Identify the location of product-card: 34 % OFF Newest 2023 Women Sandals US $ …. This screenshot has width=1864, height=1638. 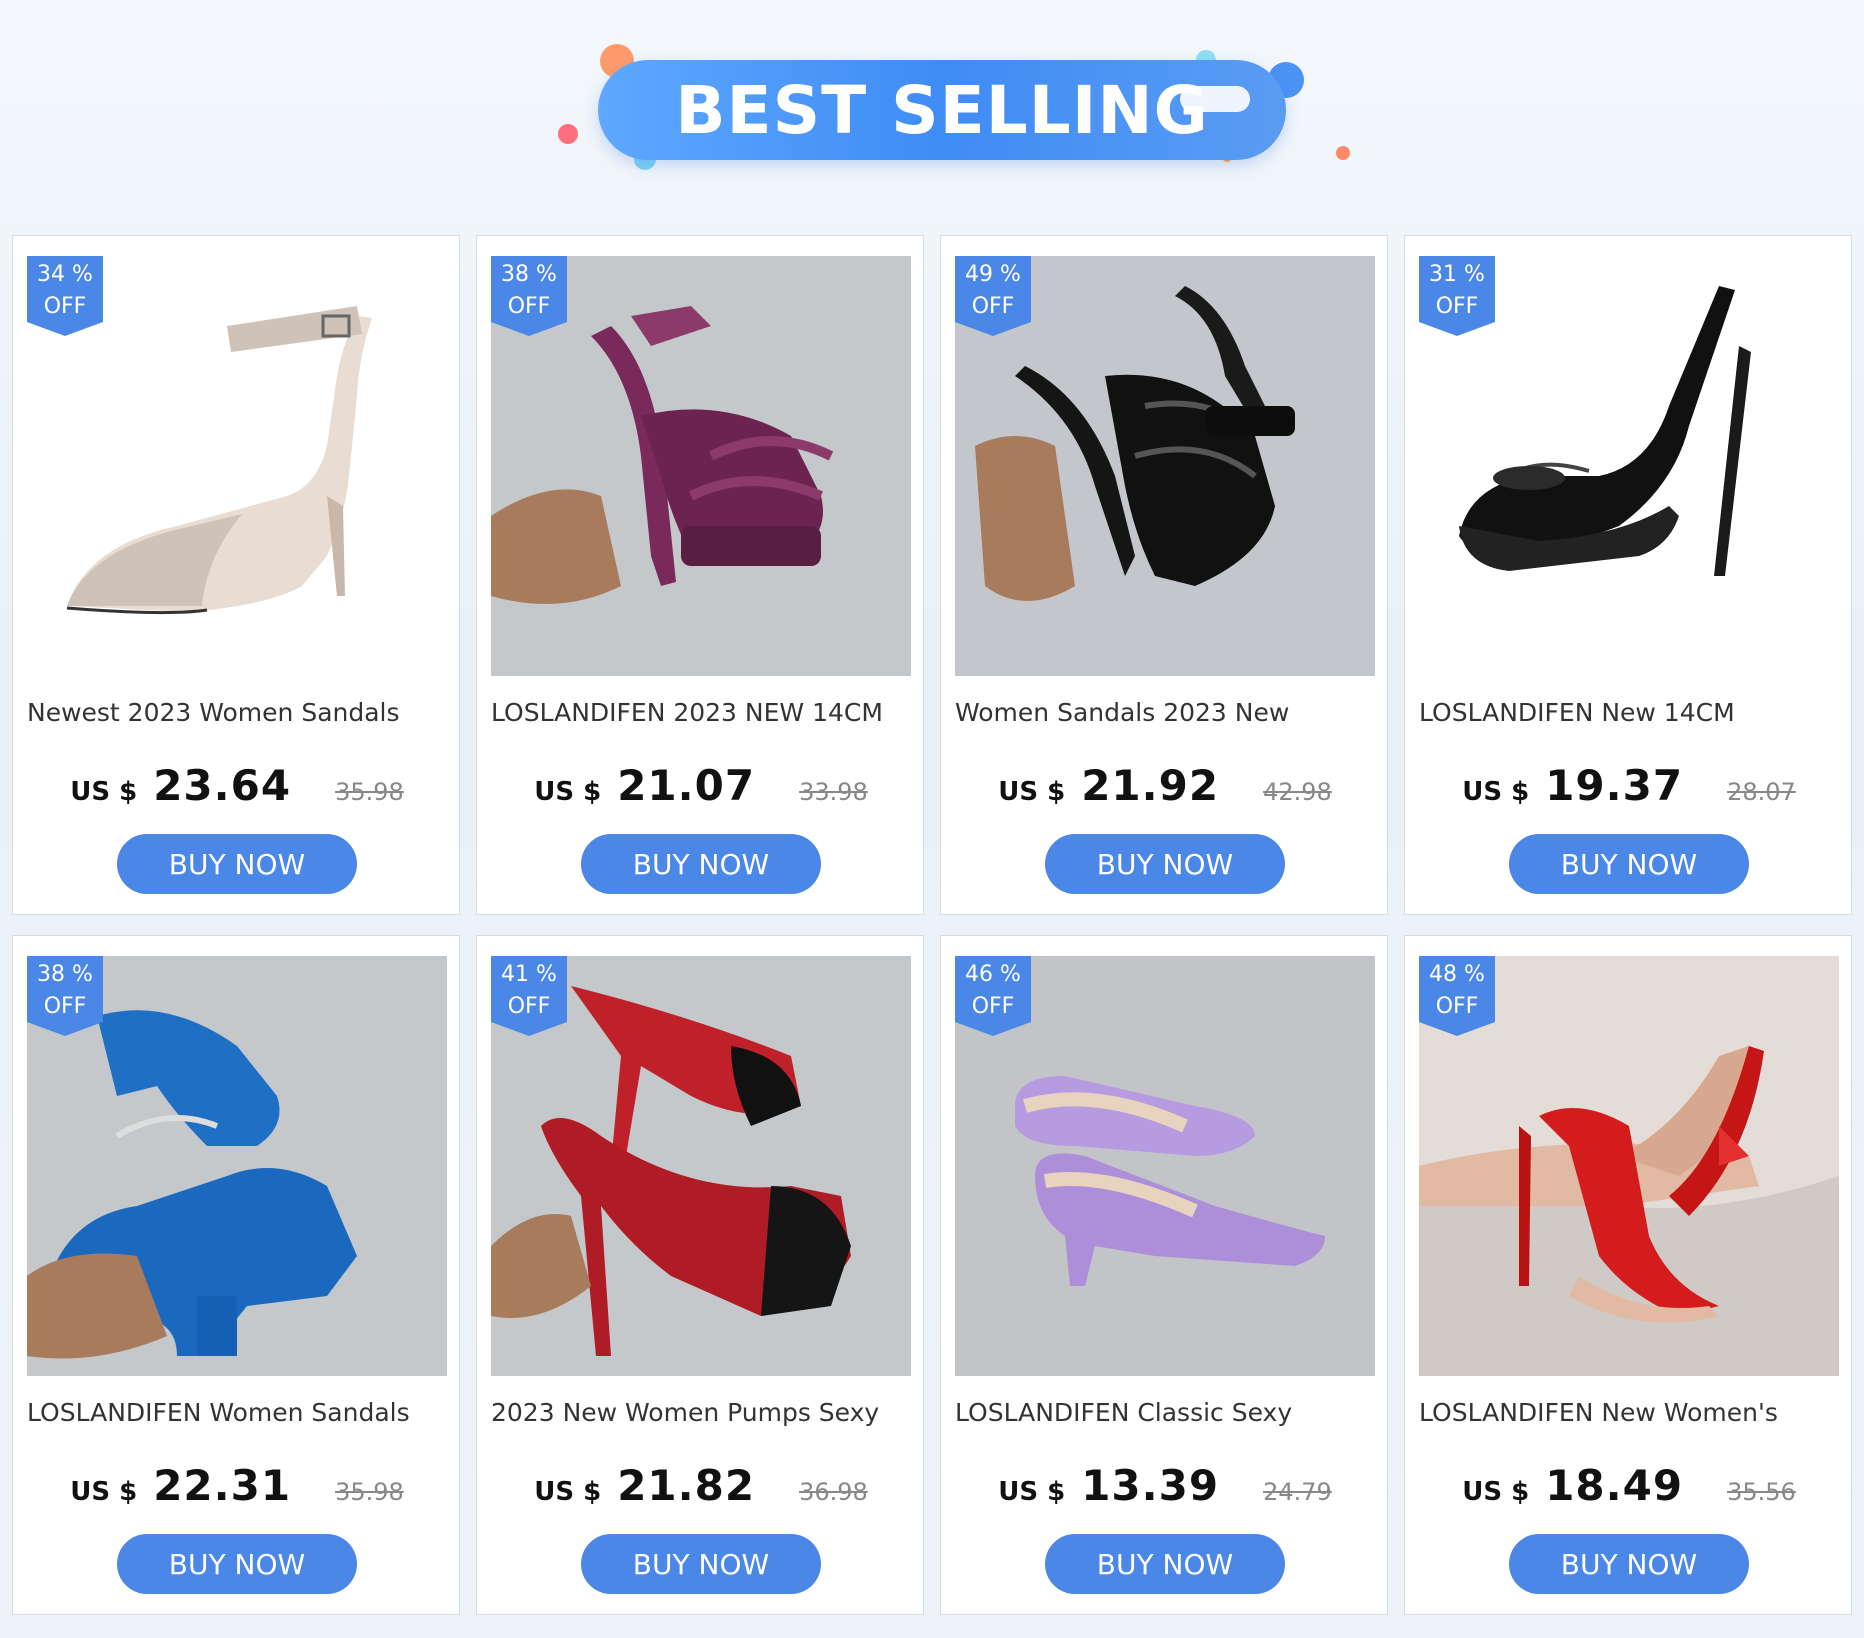
(236, 575).